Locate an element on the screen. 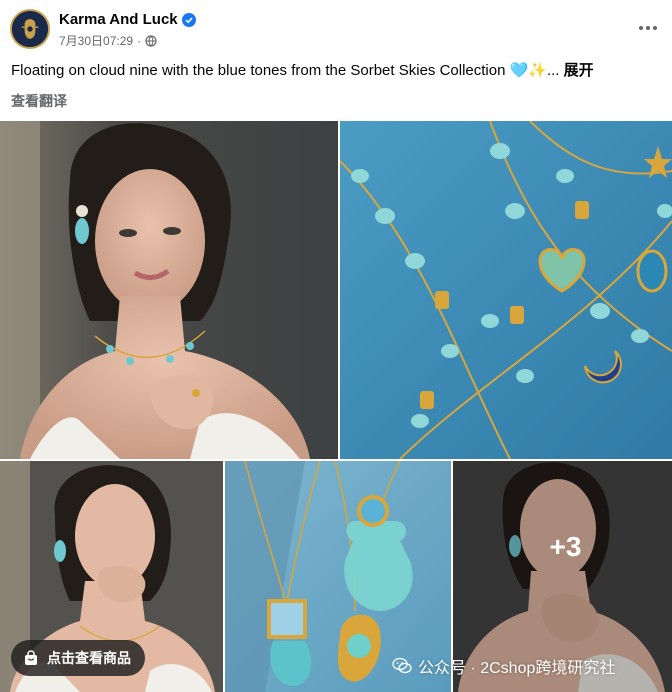 This screenshot has width=672, height=692. watermark: 公众号 · 2Cshop跨境研究社 is located at coordinates (503, 666).